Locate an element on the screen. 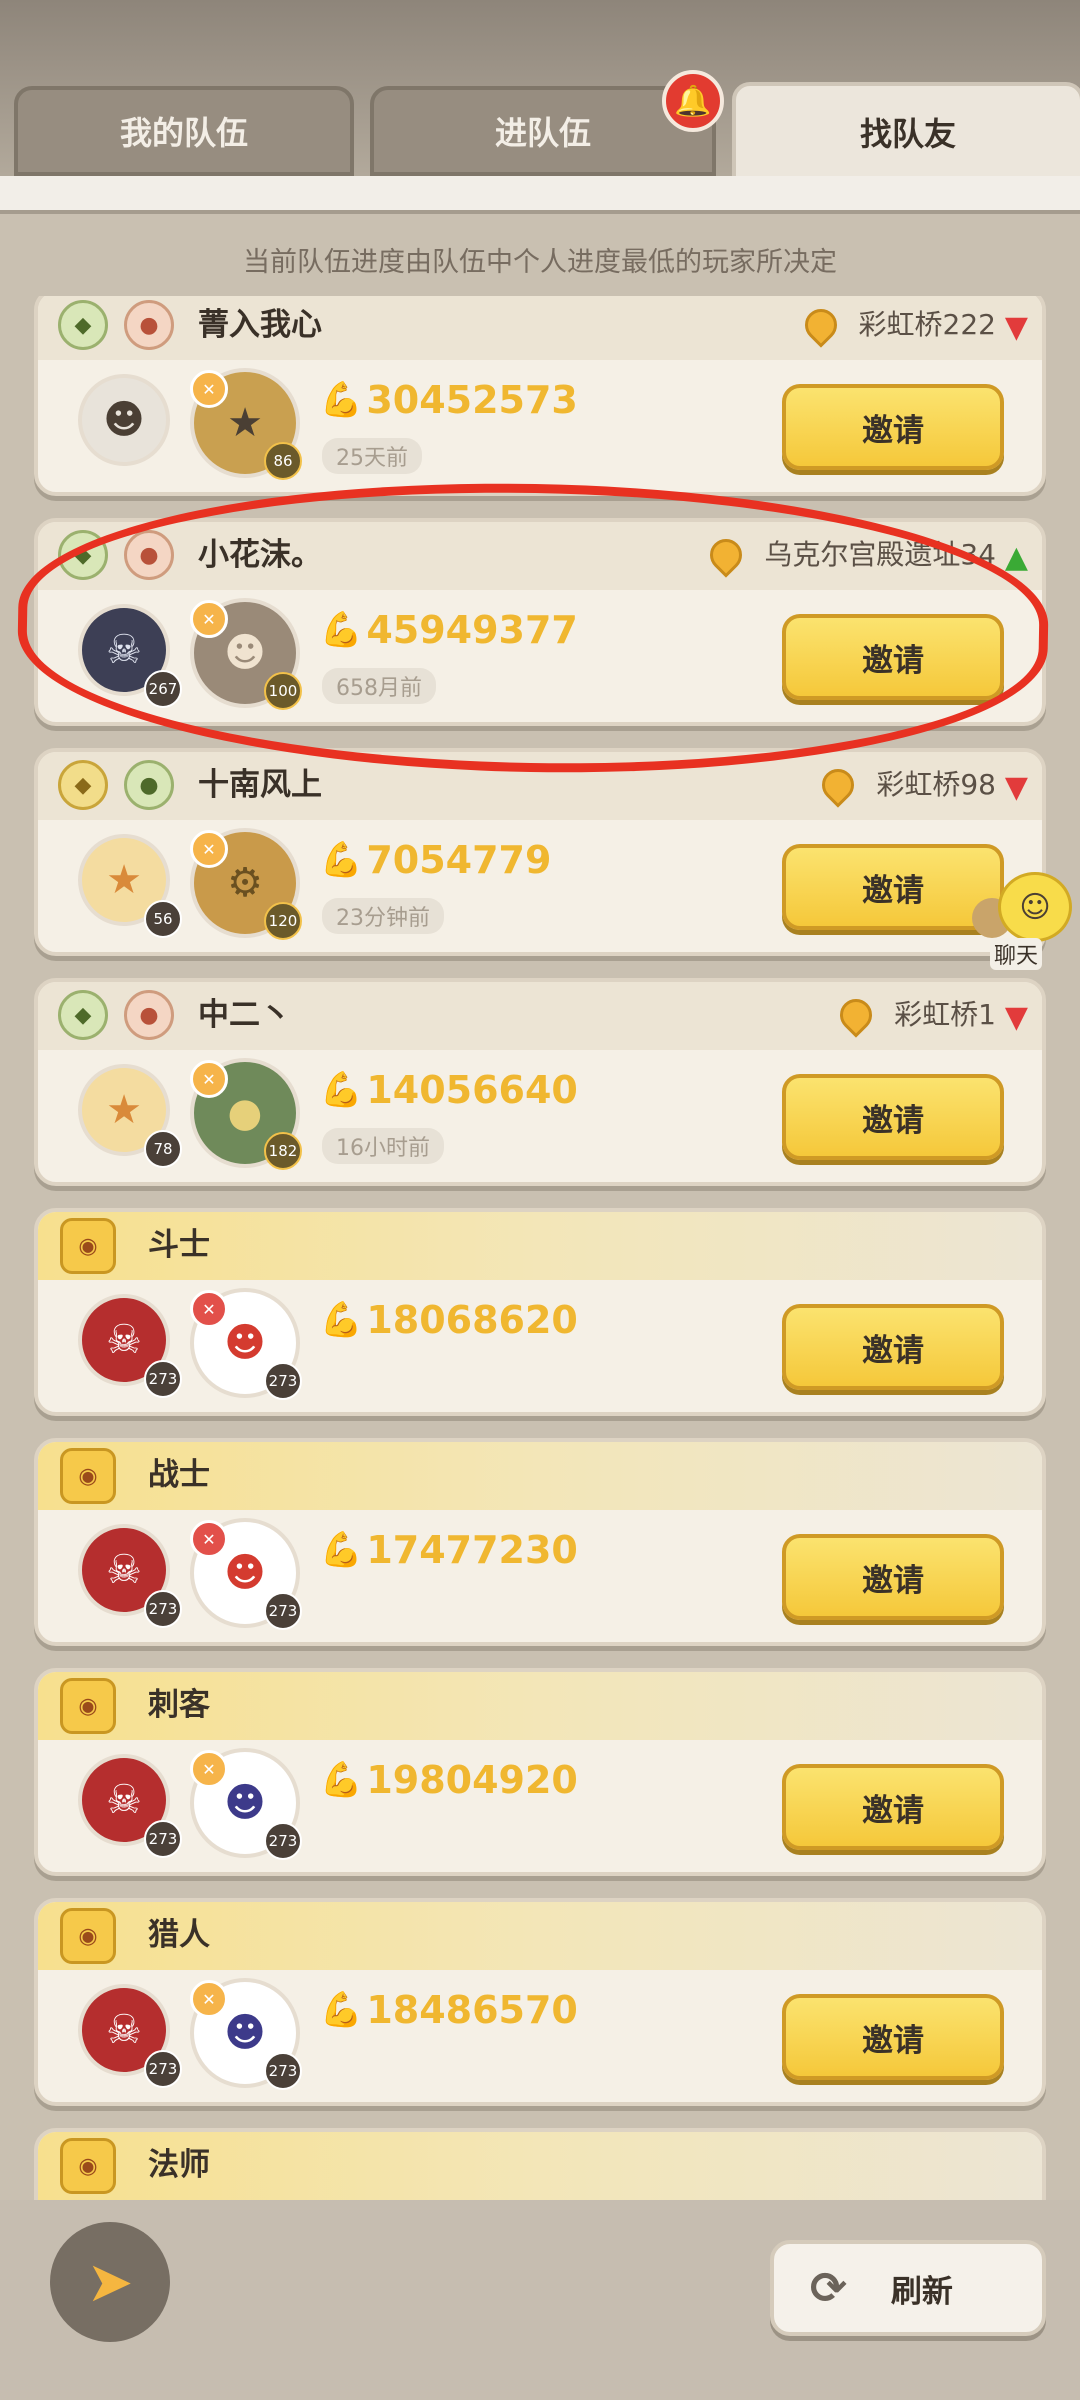  power-value: 💪 17477230 is located at coordinates (449, 1550).